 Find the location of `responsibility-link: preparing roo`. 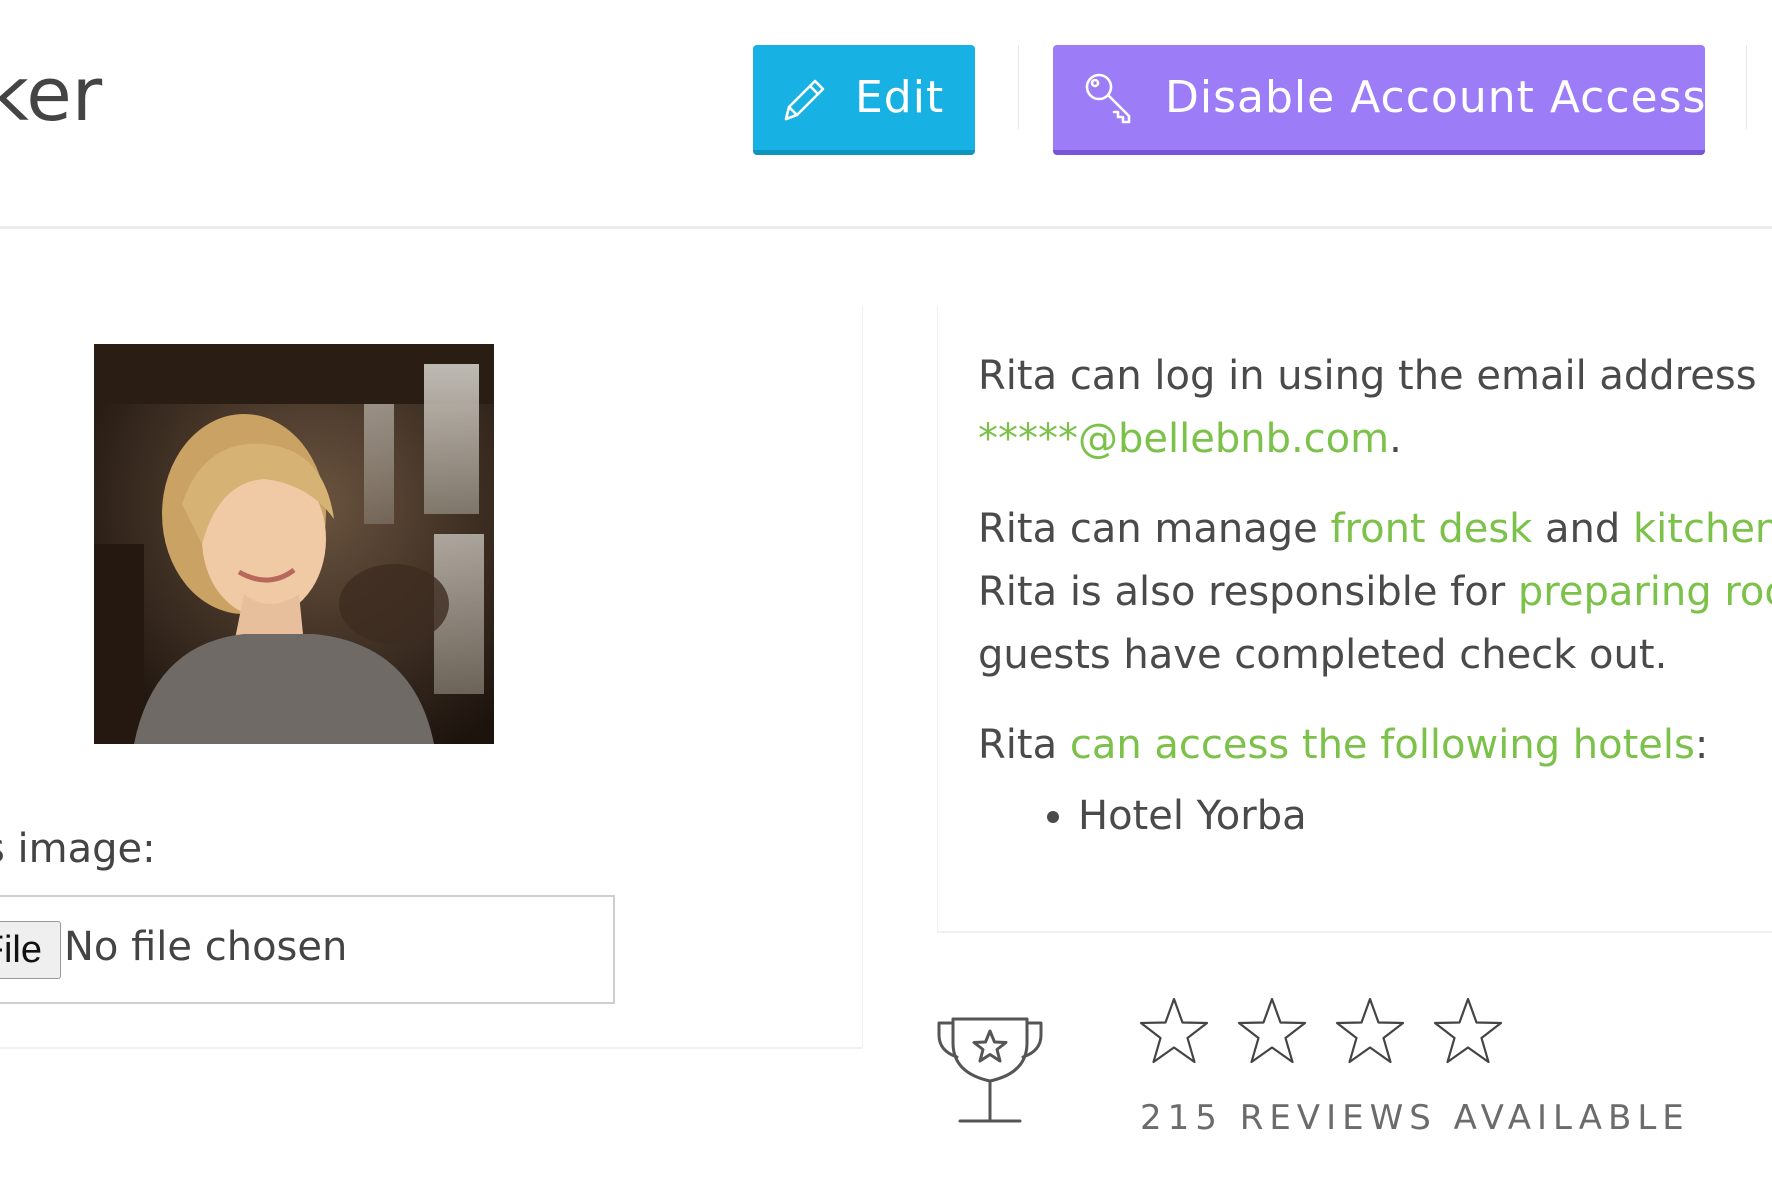

responsibility-link: preparing roo is located at coordinates (1645, 592).